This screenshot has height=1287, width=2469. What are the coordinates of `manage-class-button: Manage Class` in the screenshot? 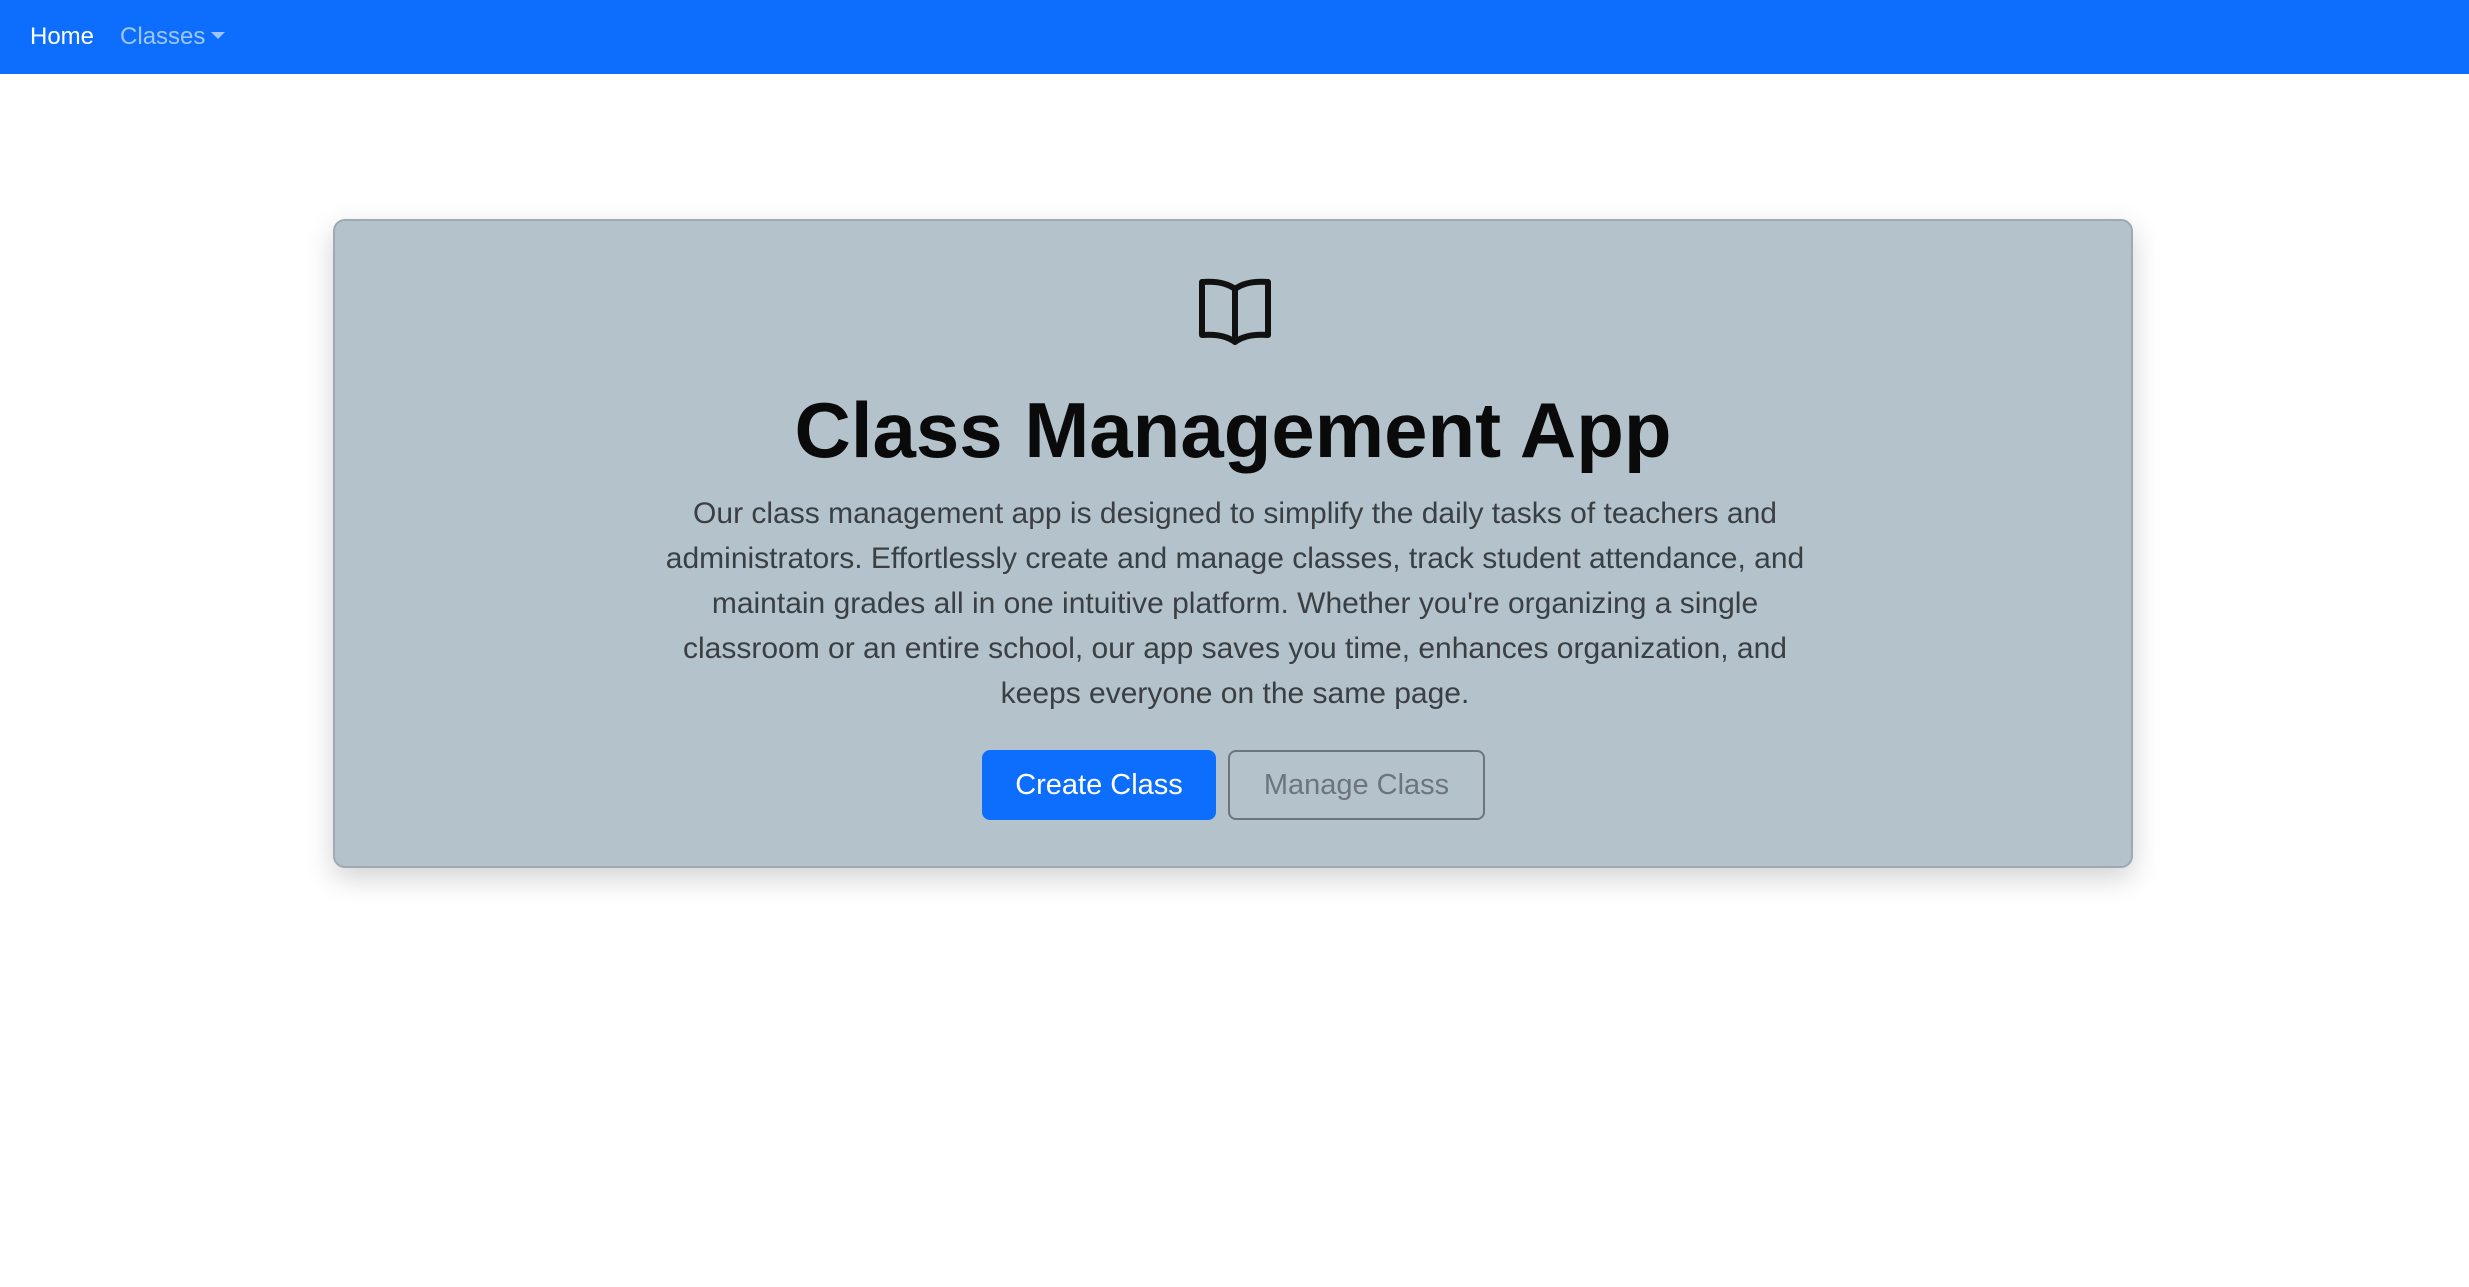 It's located at (1356, 785).